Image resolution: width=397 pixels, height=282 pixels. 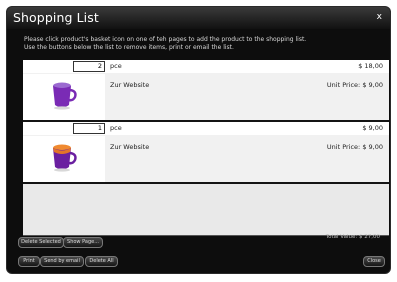 What do you see at coordinates (41, 242) in the screenshot?
I see `delete-selected-button: Delete Selected` at bounding box center [41, 242].